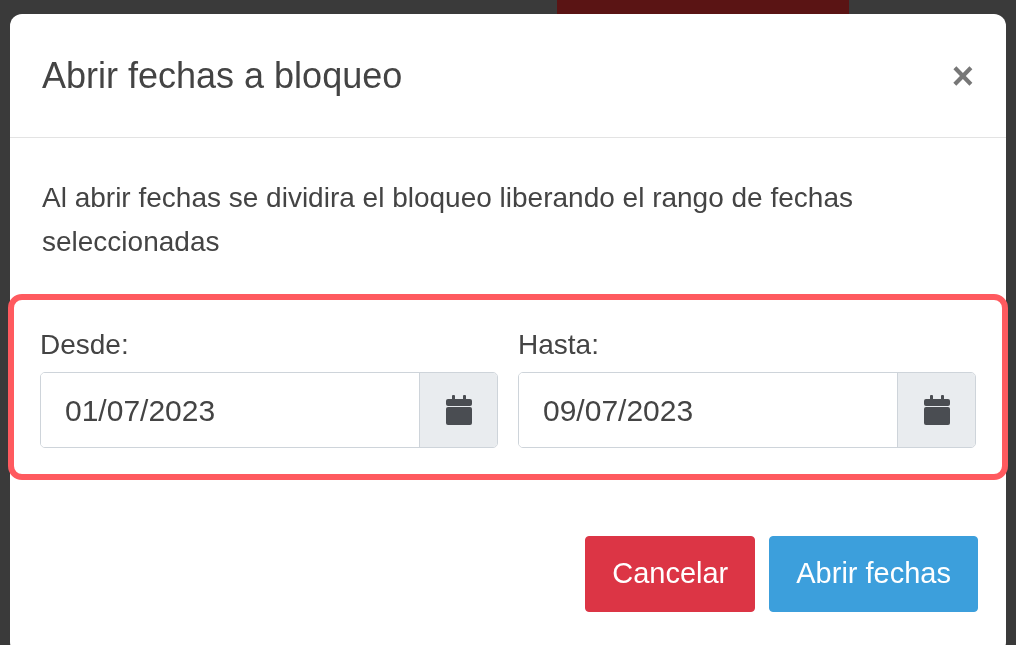 The height and width of the screenshot is (645, 1016). I want to click on field-label: Desde:, so click(85, 345).